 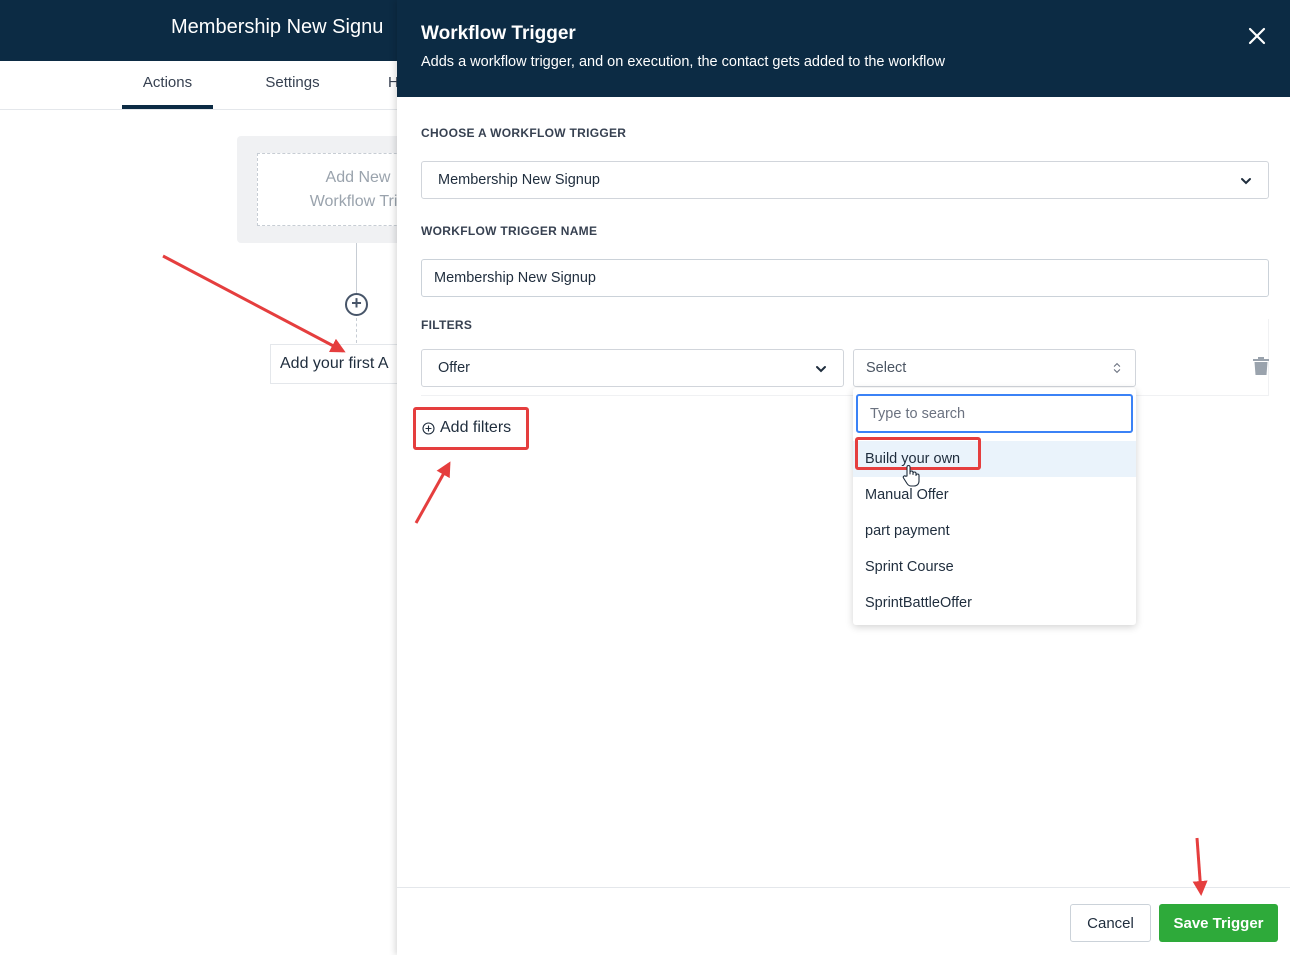 What do you see at coordinates (994, 567) in the screenshot?
I see `dropdown-option: Sprint Course` at bounding box center [994, 567].